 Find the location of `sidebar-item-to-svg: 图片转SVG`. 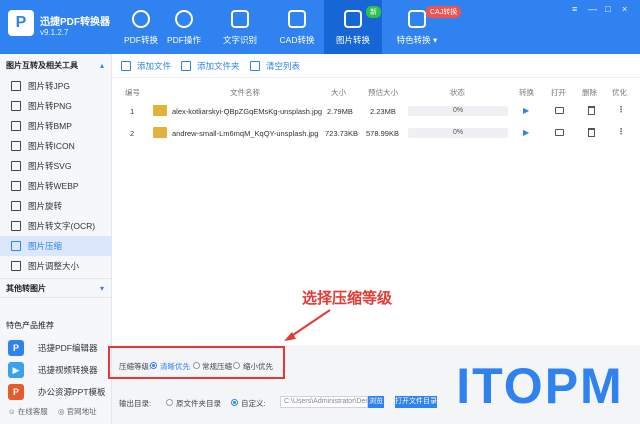

sidebar-item-to-svg: 图片转SVG is located at coordinates (56, 166).